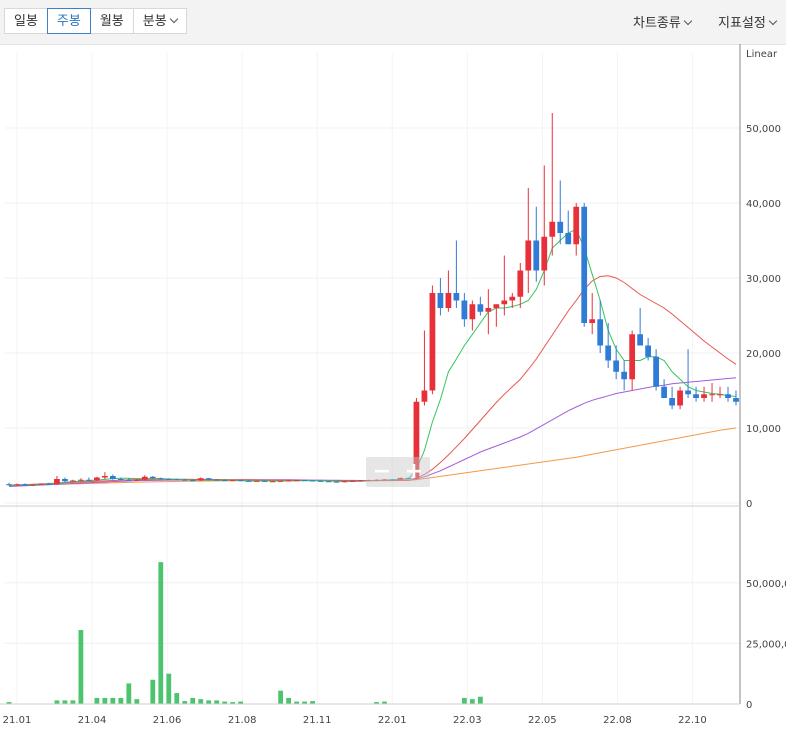 The height and width of the screenshot is (733, 786). I want to click on x-tick-label: 22.05, so click(542, 720).